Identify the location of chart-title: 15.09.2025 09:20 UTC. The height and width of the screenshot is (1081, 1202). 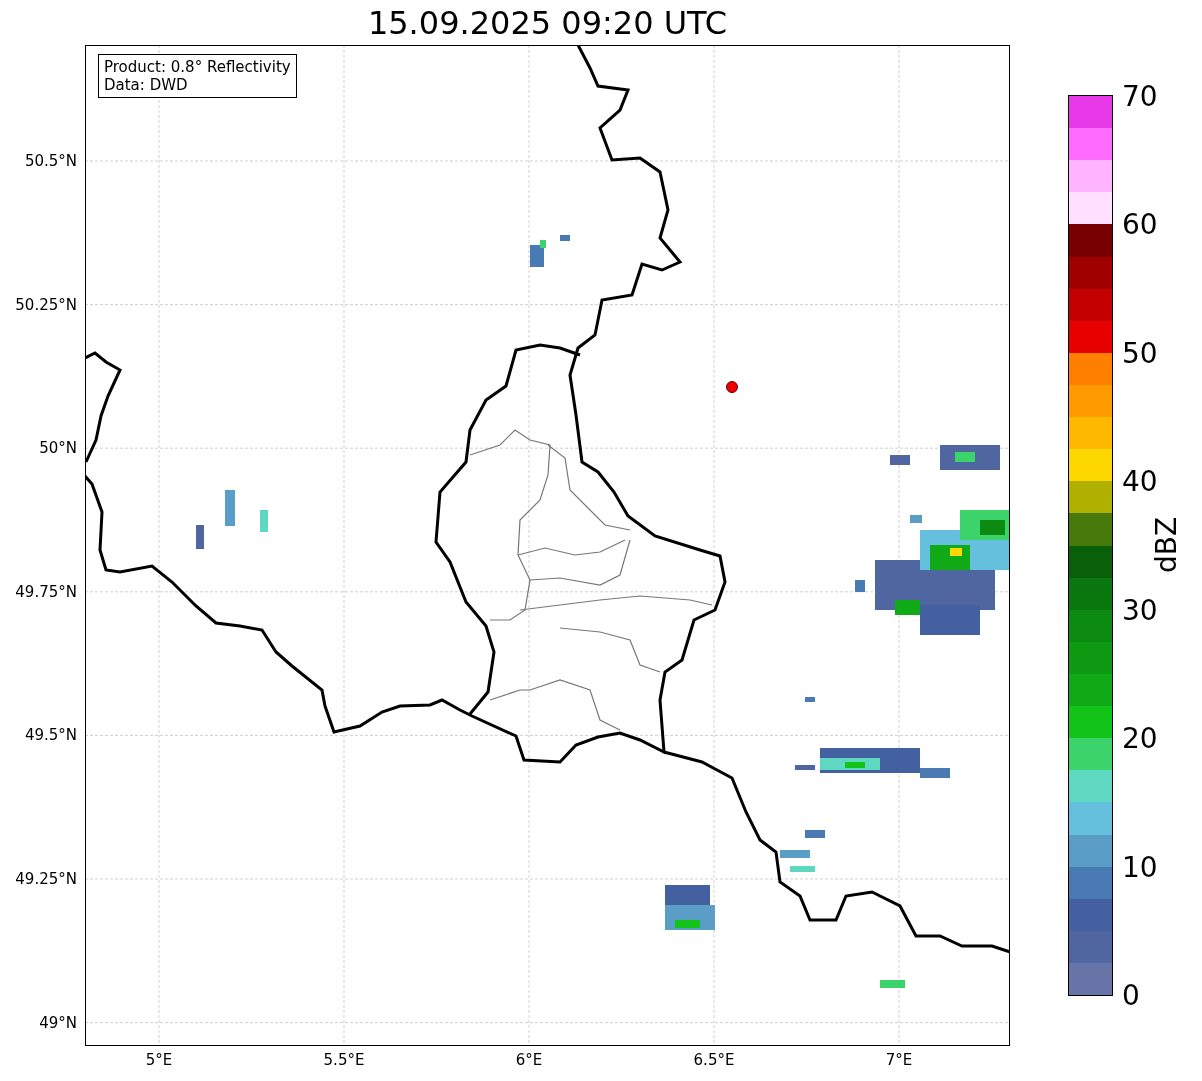
(547, 22).